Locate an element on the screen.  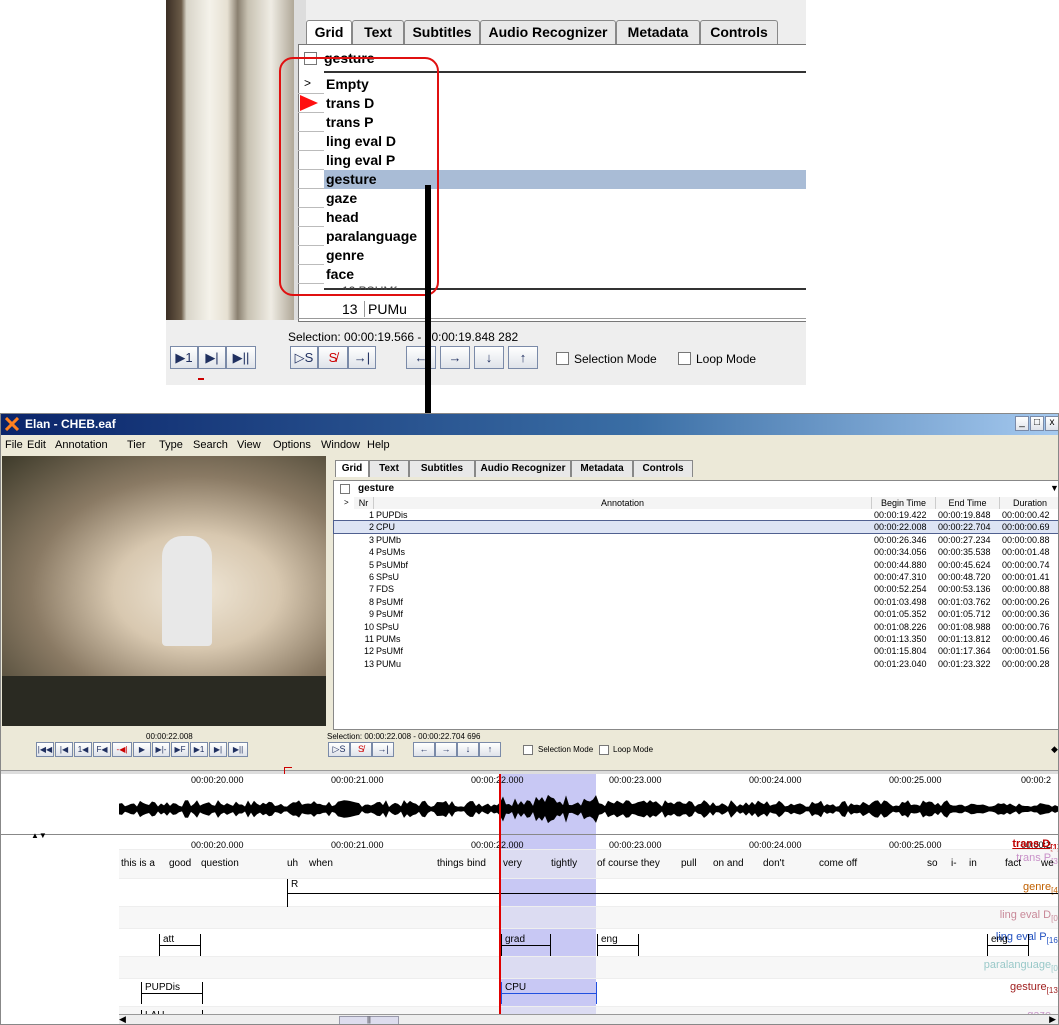
player-button: ▶1 is located at coordinates (199, 749).